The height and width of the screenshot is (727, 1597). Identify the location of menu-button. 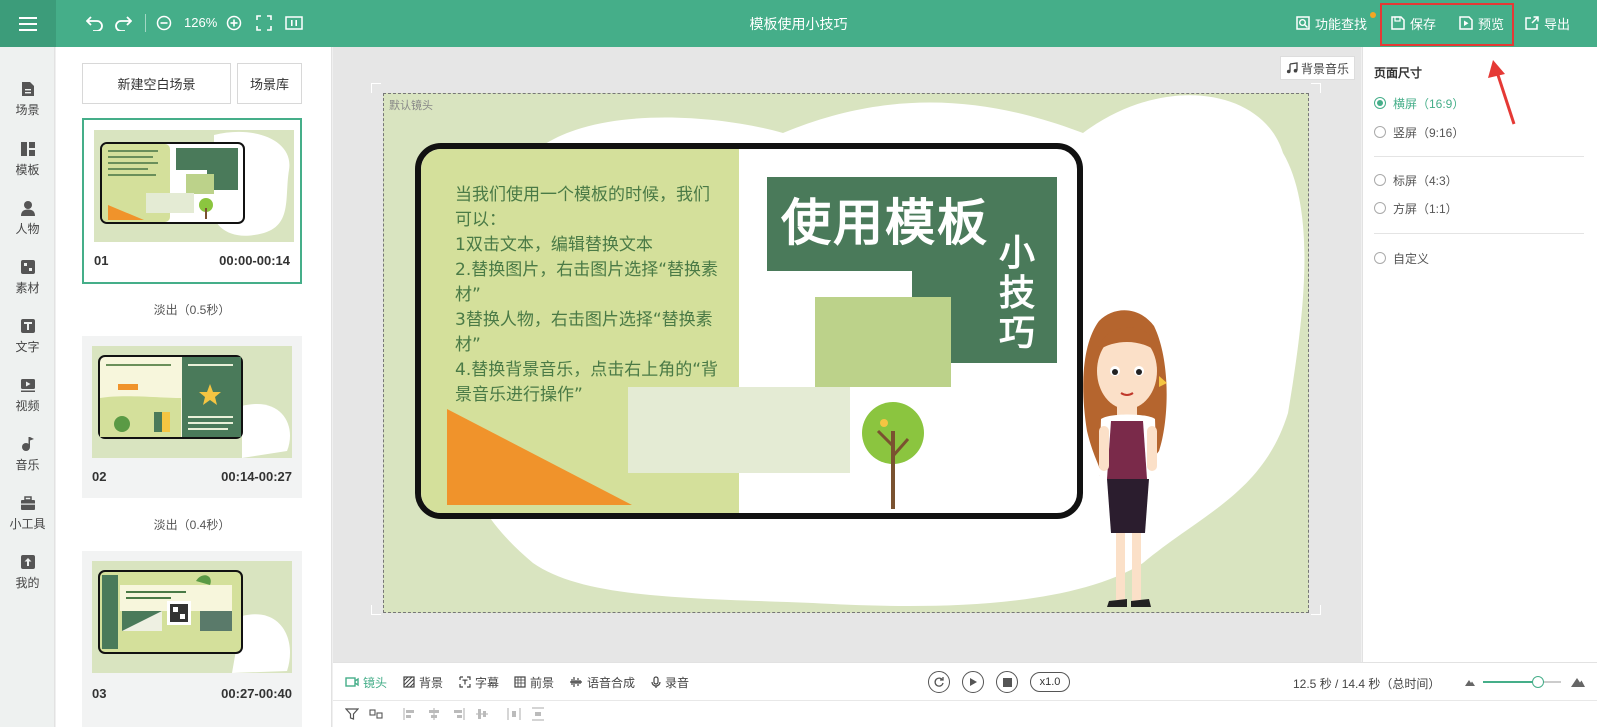
(28, 23).